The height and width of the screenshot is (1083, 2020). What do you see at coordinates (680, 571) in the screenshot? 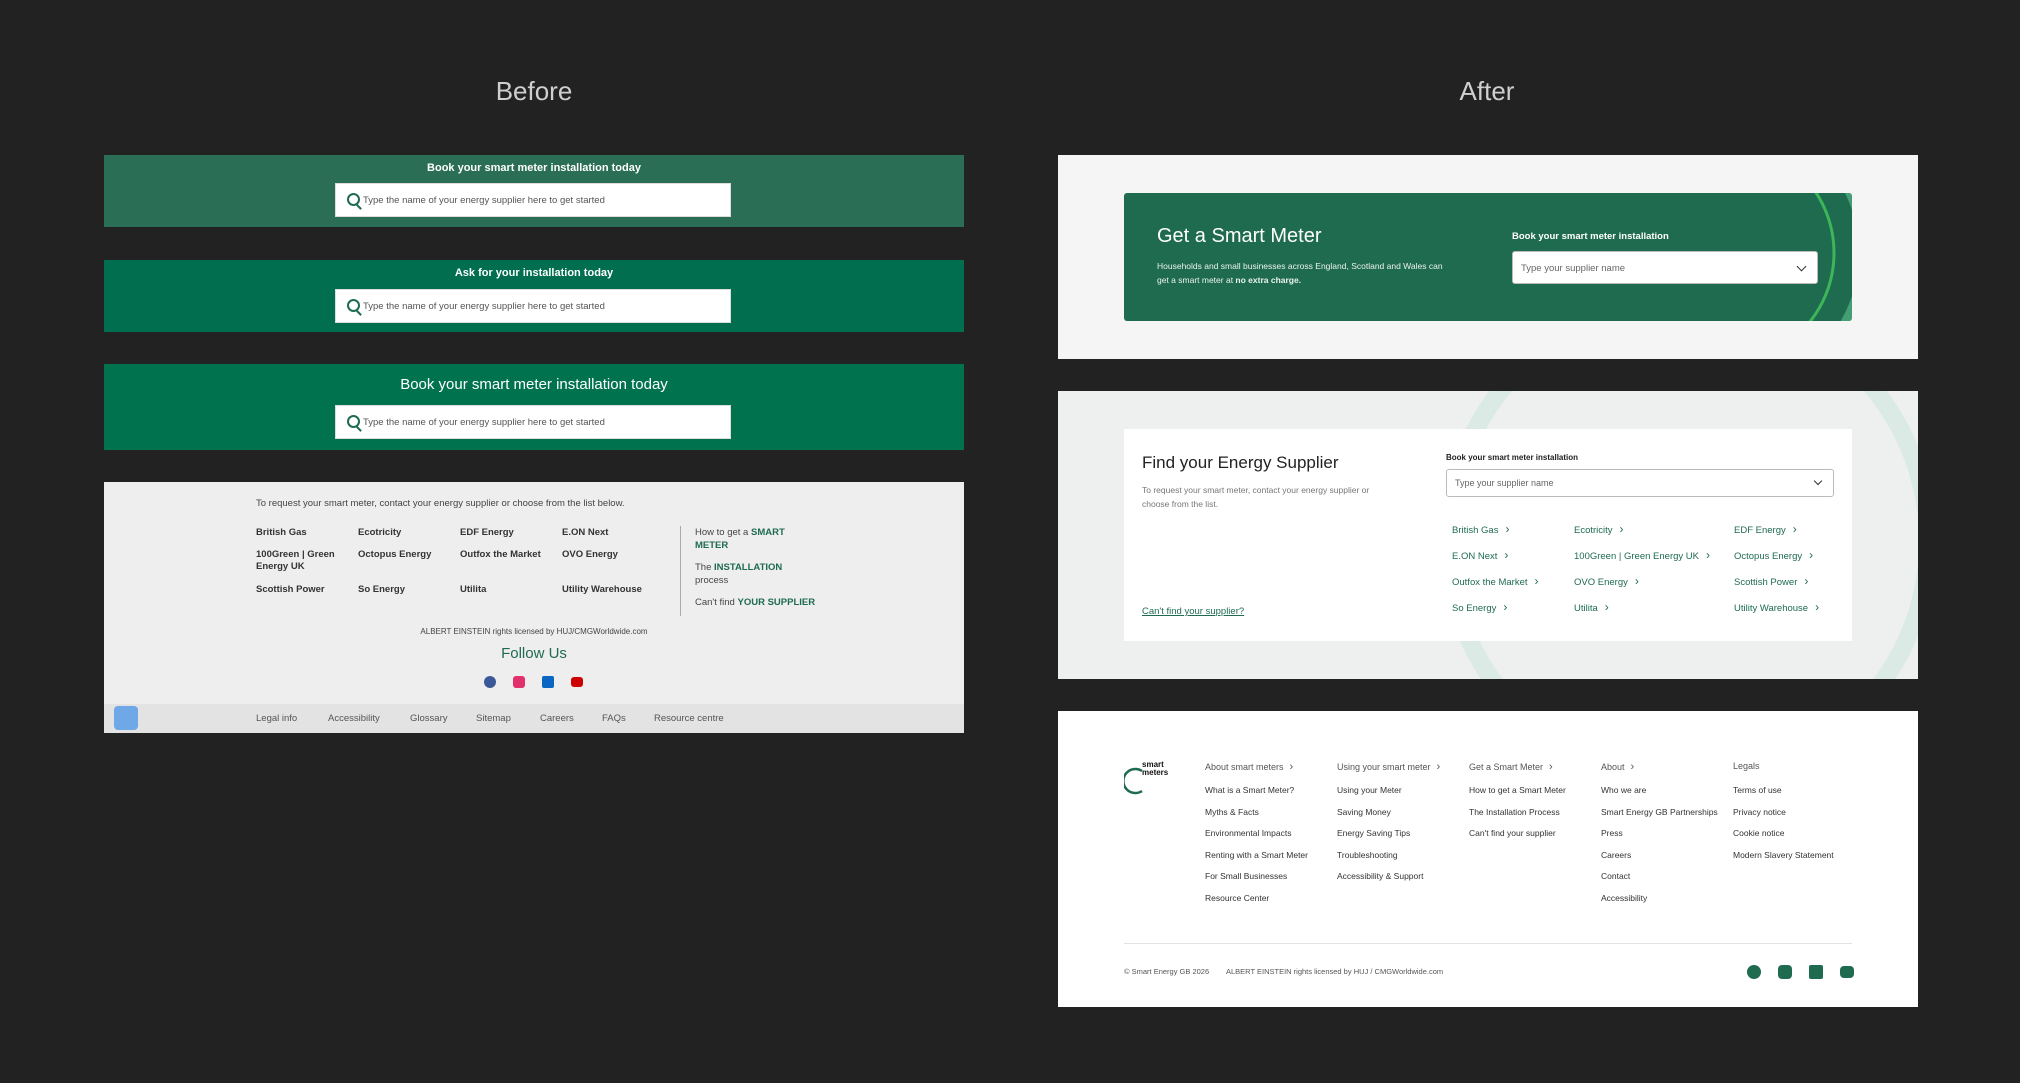
I see `divider` at bounding box center [680, 571].